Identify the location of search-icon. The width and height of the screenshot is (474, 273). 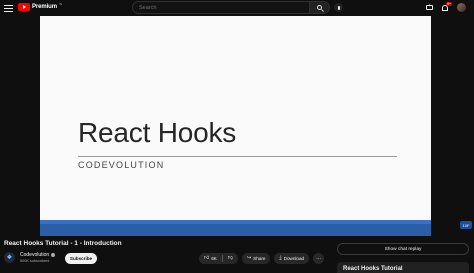
(319, 7).